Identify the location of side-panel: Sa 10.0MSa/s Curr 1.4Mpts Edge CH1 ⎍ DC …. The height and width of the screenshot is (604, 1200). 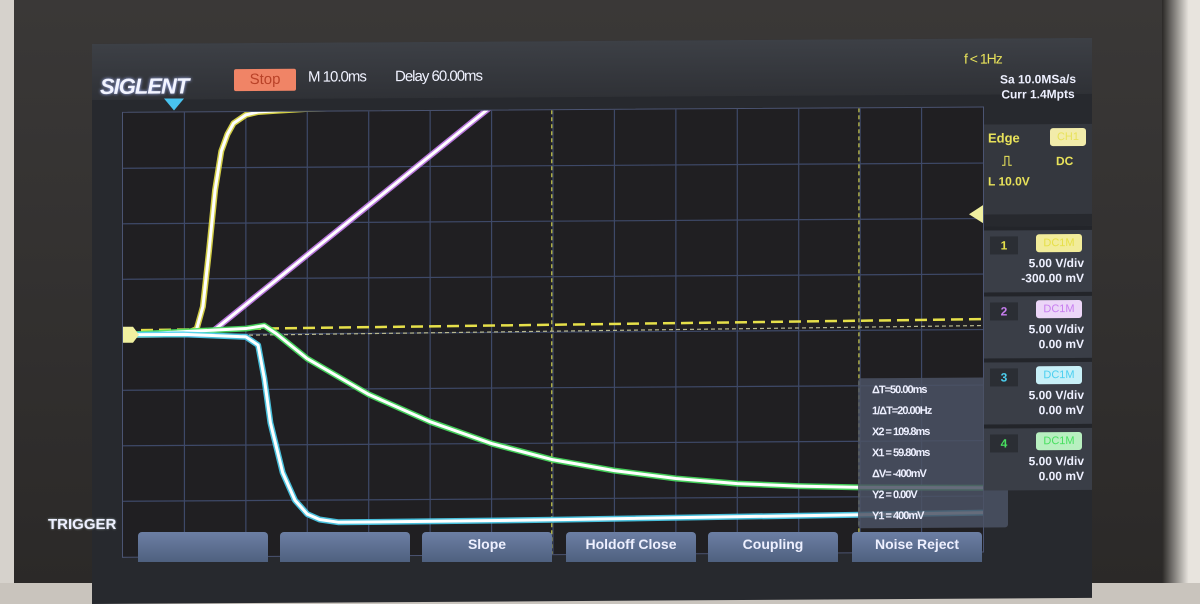
(1038, 308).